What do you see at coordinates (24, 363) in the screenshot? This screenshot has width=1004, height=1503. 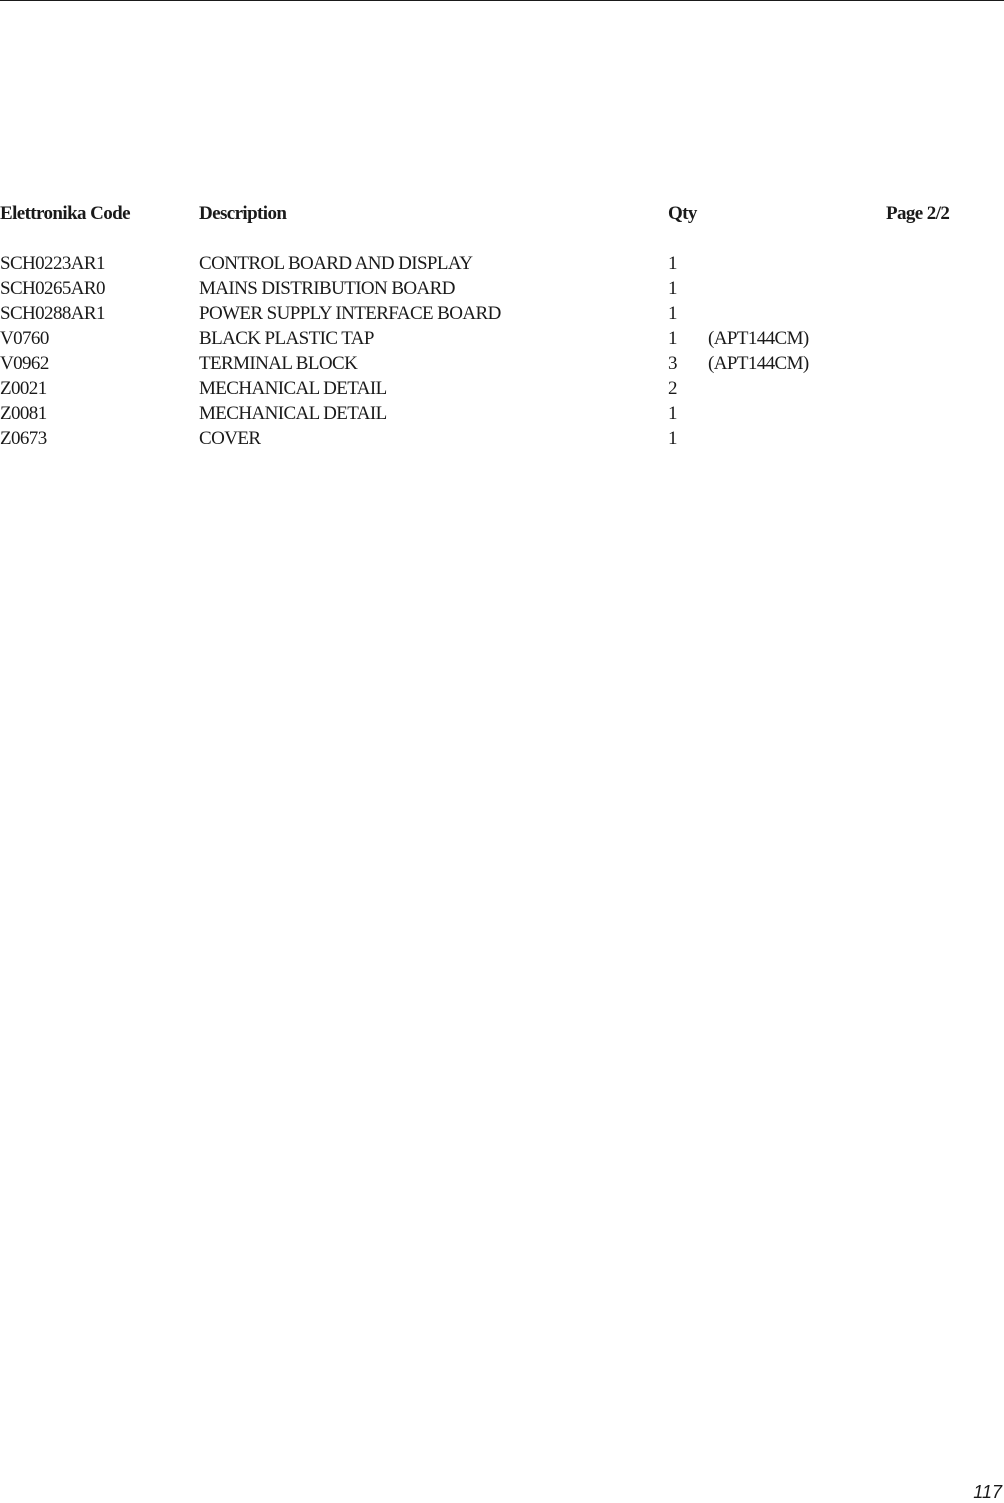 I see `part-code: V0962` at bounding box center [24, 363].